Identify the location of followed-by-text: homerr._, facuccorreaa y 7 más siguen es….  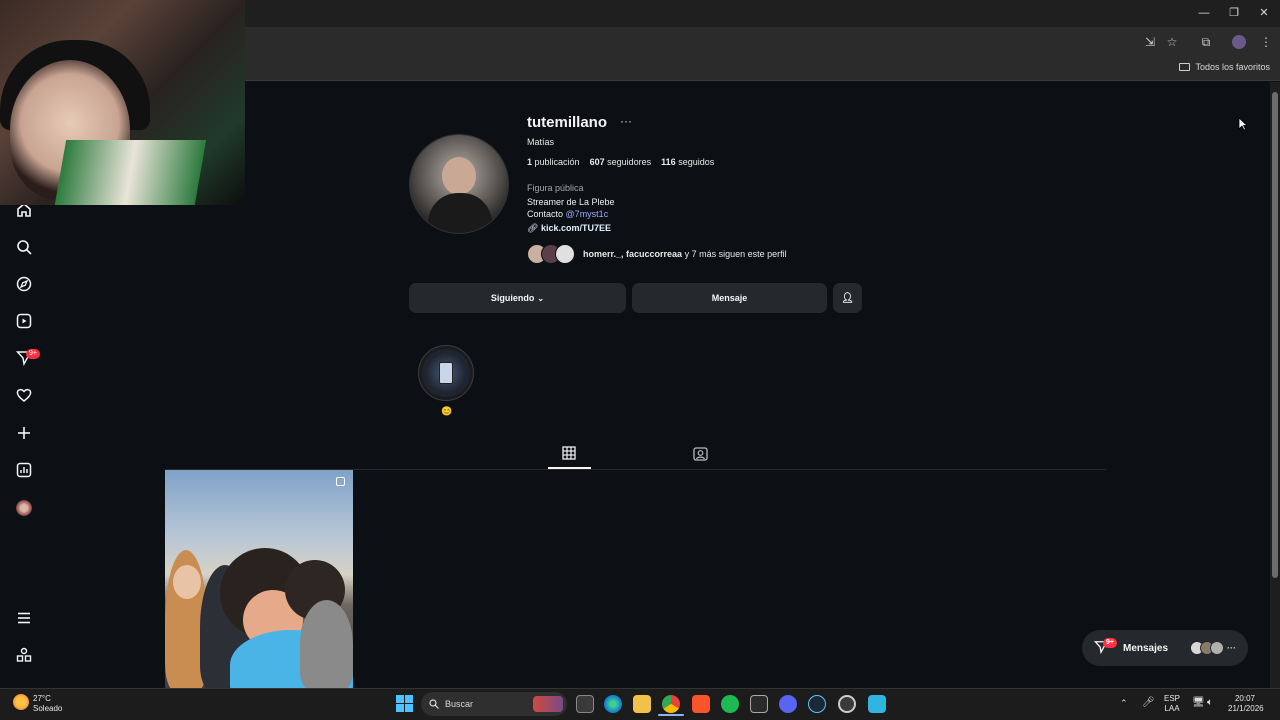
(685, 254).